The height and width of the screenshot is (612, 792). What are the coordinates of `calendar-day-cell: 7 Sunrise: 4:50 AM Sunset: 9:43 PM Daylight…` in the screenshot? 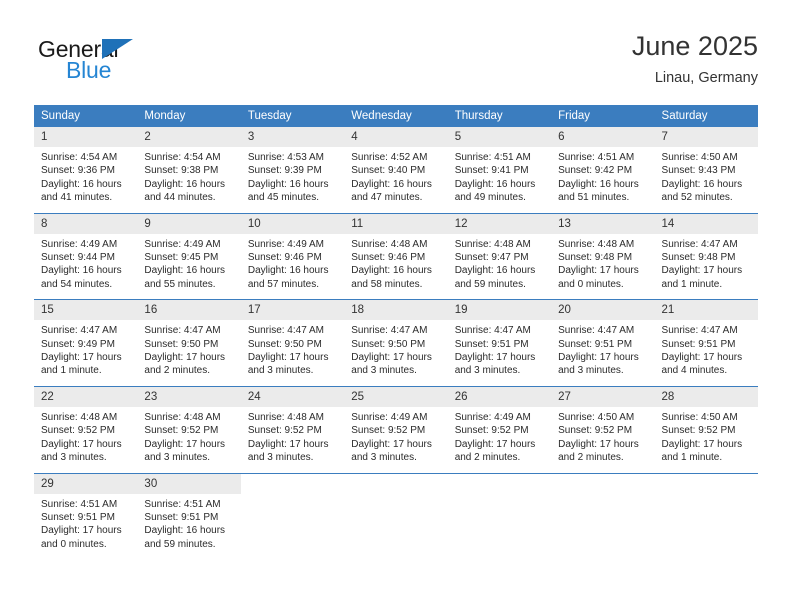 It's located at (706, 170).